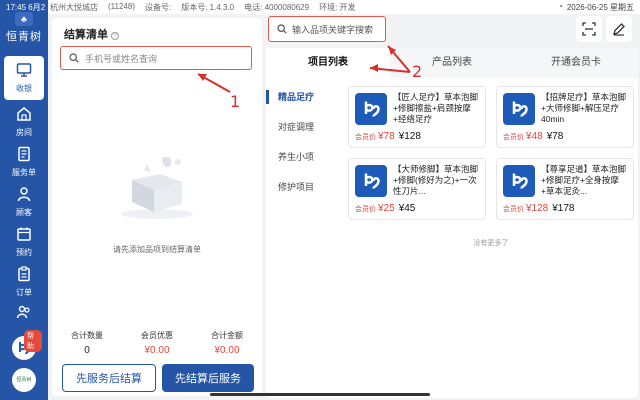  I want to click on product-price-row: 会员价 ¥78 ¥128, so click(388, 136).